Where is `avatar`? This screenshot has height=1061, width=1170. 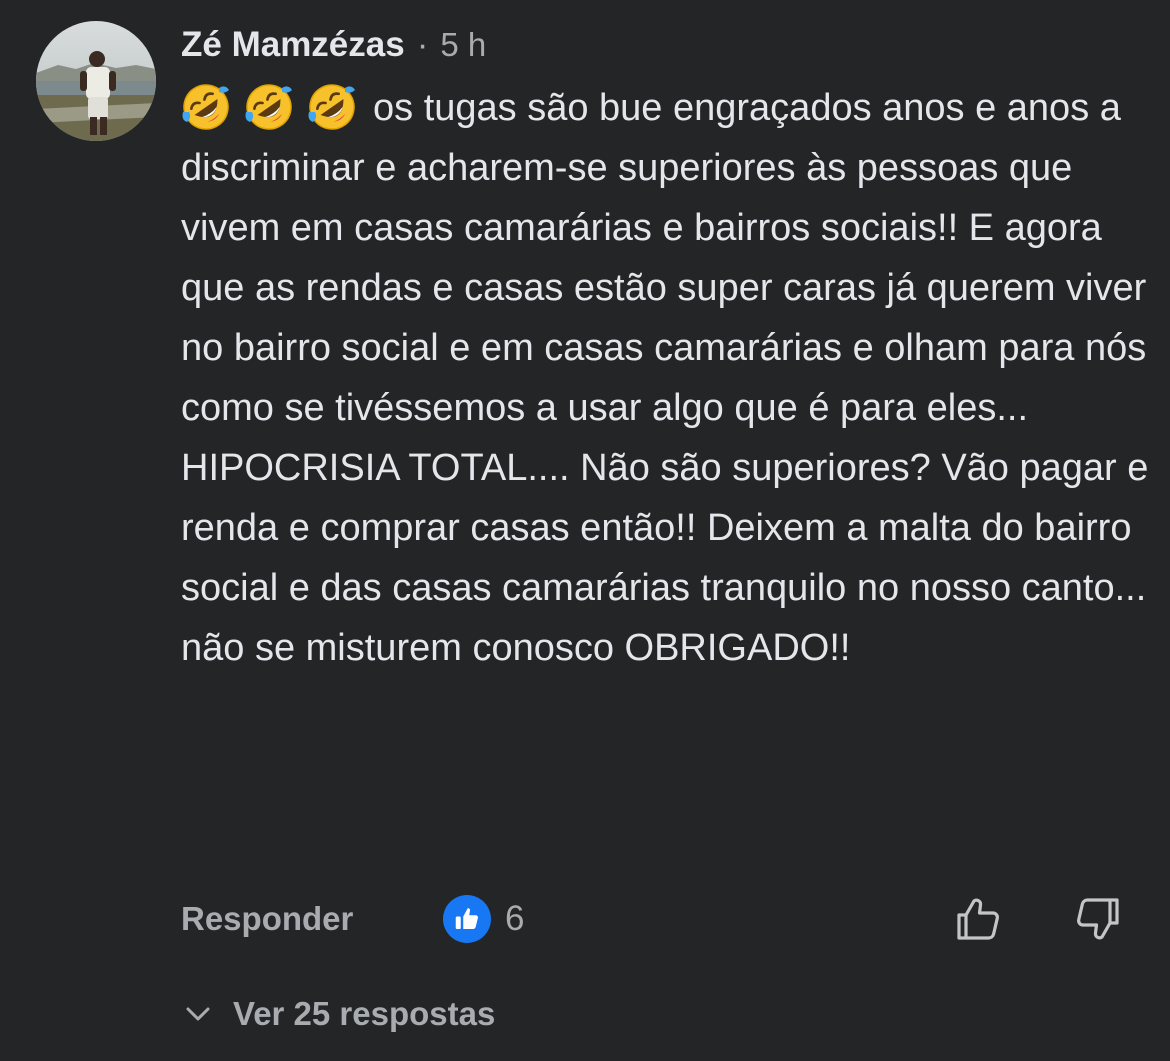
avatar is located at coordinates (96, 81).